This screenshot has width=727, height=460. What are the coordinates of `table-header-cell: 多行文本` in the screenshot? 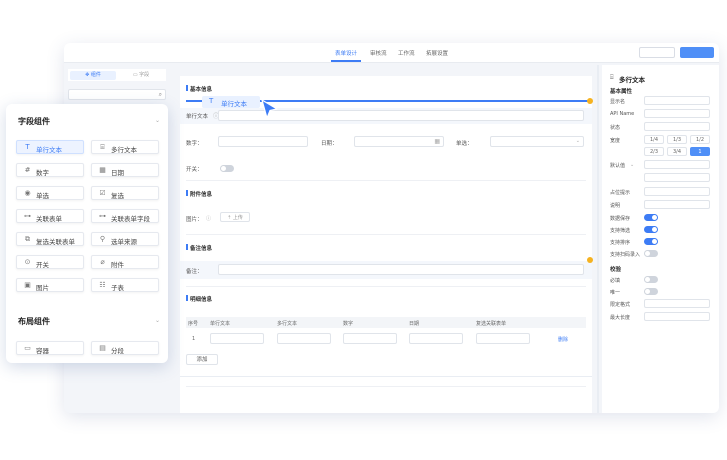 It's located at (287, 324).